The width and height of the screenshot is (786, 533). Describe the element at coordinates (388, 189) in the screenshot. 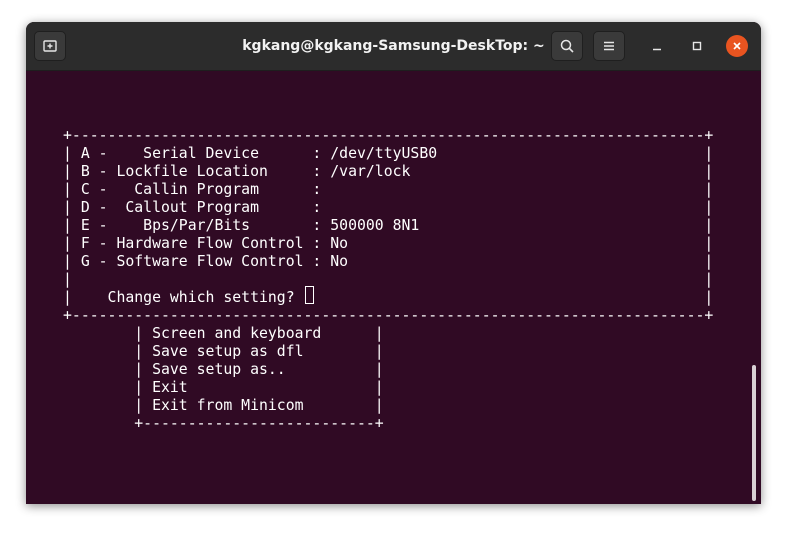

I see `setting-callin-program: | C - Callin Program : |` at that location.